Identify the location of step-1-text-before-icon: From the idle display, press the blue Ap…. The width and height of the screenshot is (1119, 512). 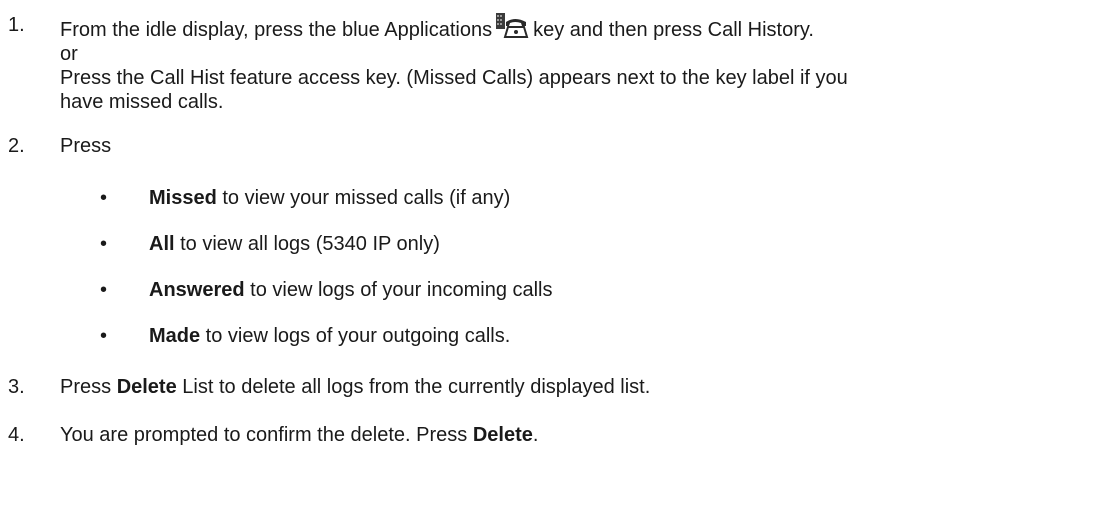
(276, 30).